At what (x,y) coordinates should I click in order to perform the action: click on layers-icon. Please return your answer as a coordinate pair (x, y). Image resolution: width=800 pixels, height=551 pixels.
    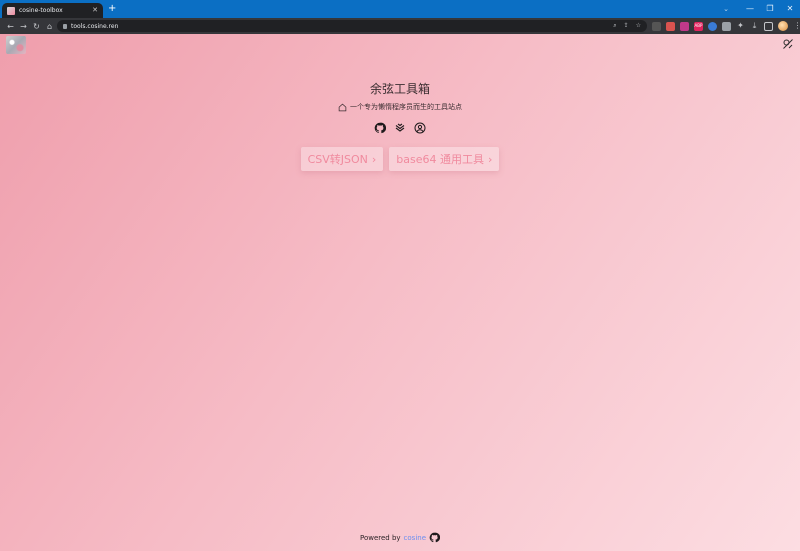
    Looking at the image, I should click on (400, 128).